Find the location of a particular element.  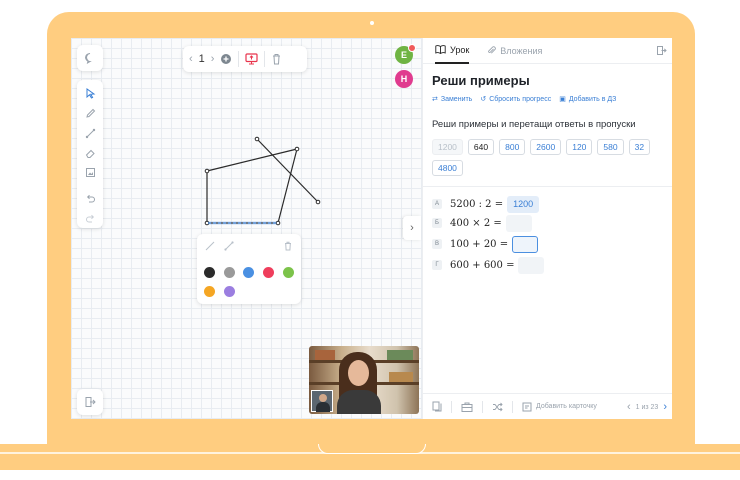

answer-chip: 580 is located at coordinates (610, 147).